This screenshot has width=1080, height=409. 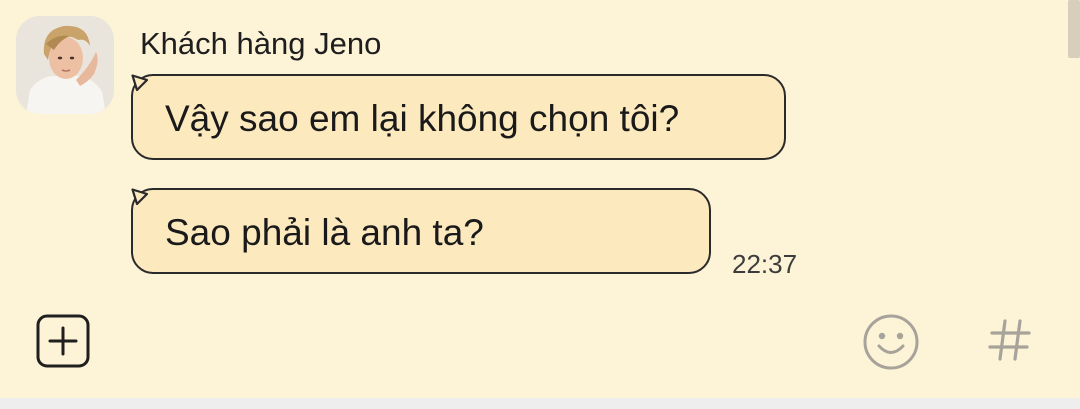 I want to click on message-bubble: Vậy sao em lại không chọn tôi?, so click(x=458, y=117).